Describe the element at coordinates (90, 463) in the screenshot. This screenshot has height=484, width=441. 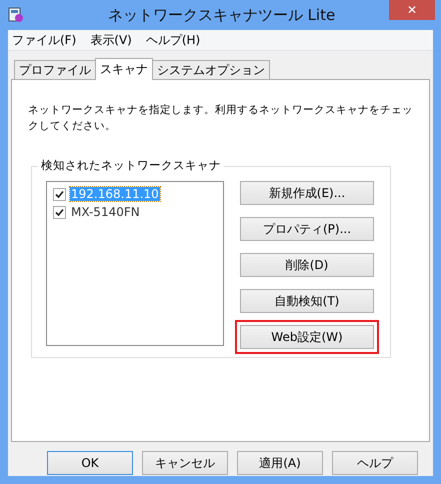
I see `dialog-button: OK` at that location.